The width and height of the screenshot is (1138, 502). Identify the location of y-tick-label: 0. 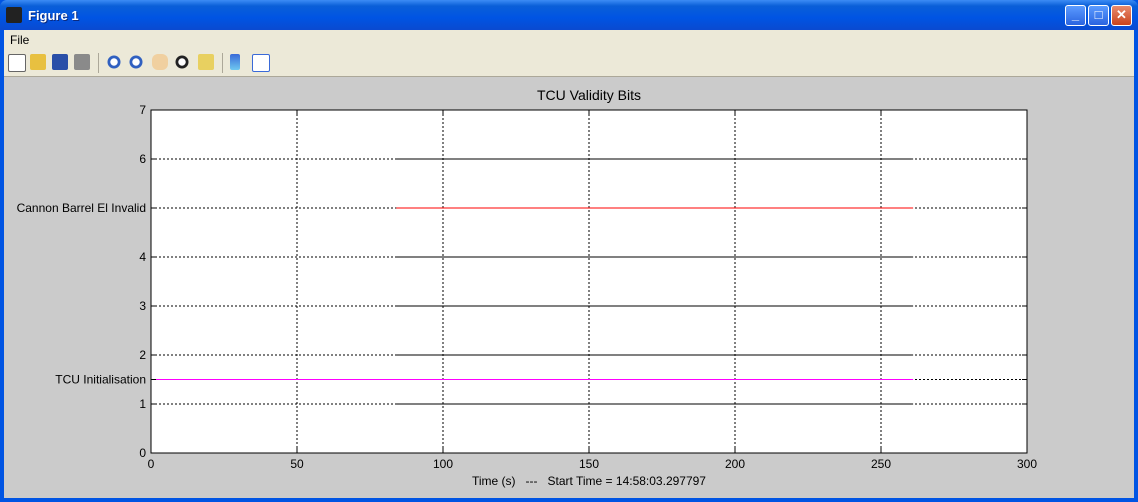
(142, 453).